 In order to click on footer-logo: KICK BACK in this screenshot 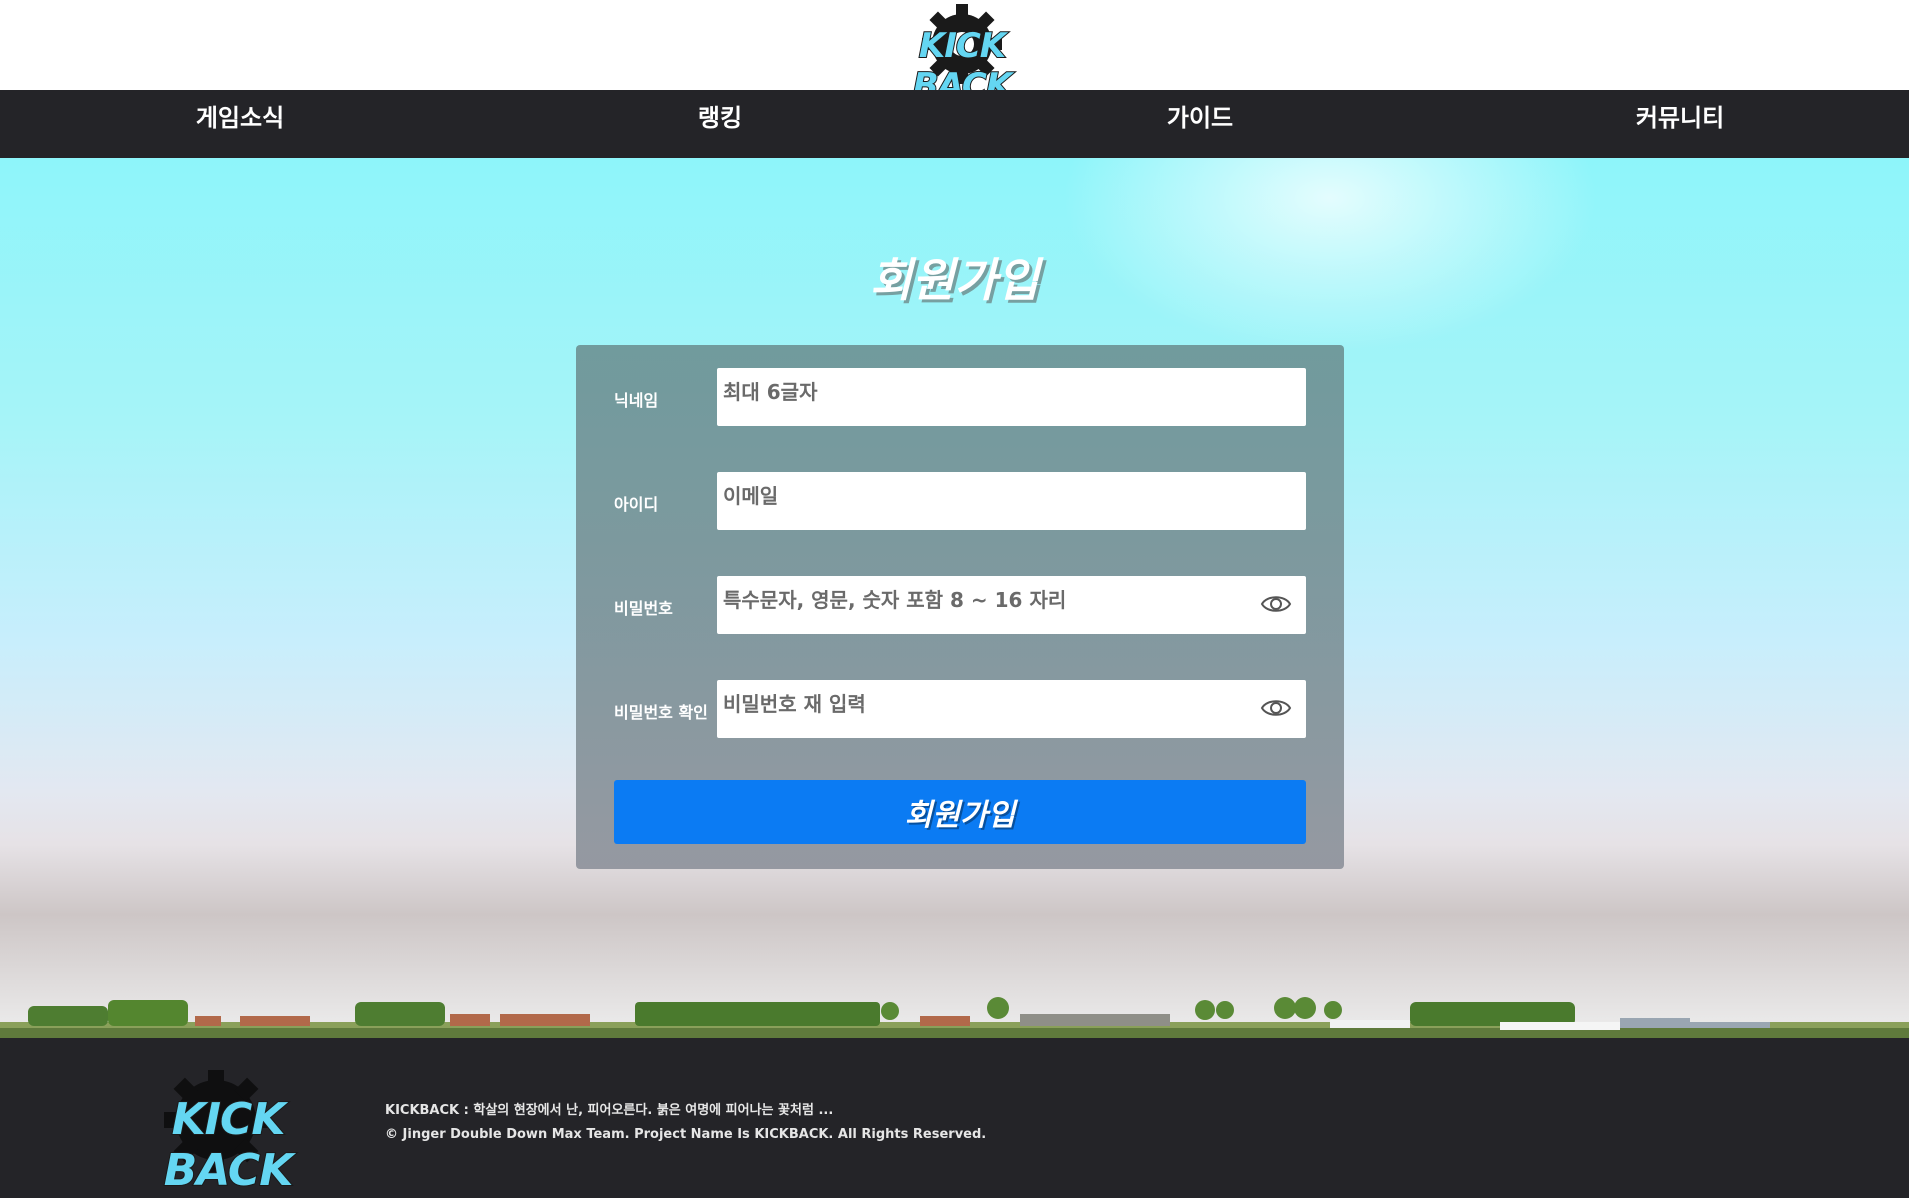, I will do `click(228, 1133)`.